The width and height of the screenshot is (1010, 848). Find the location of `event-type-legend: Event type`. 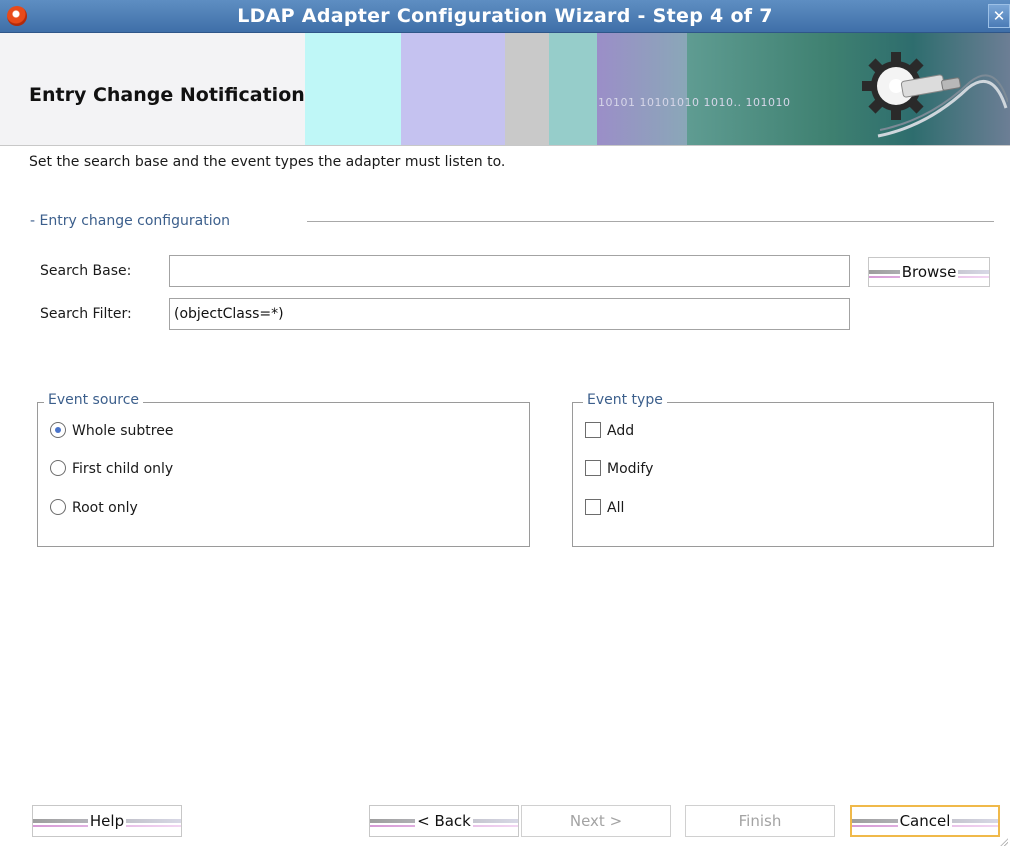

event-type-legend: Event type is located at coordinates (625, 400).